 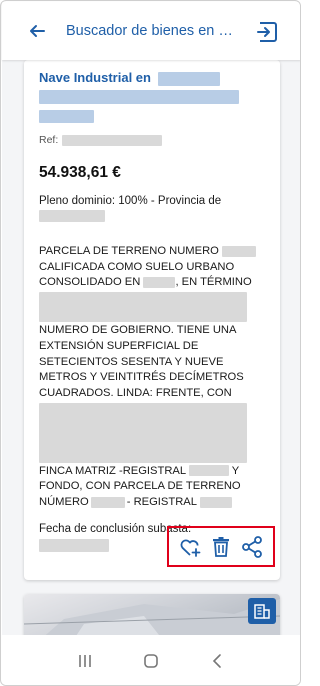 I want to click on share-icon, so click(x=251, y=546).